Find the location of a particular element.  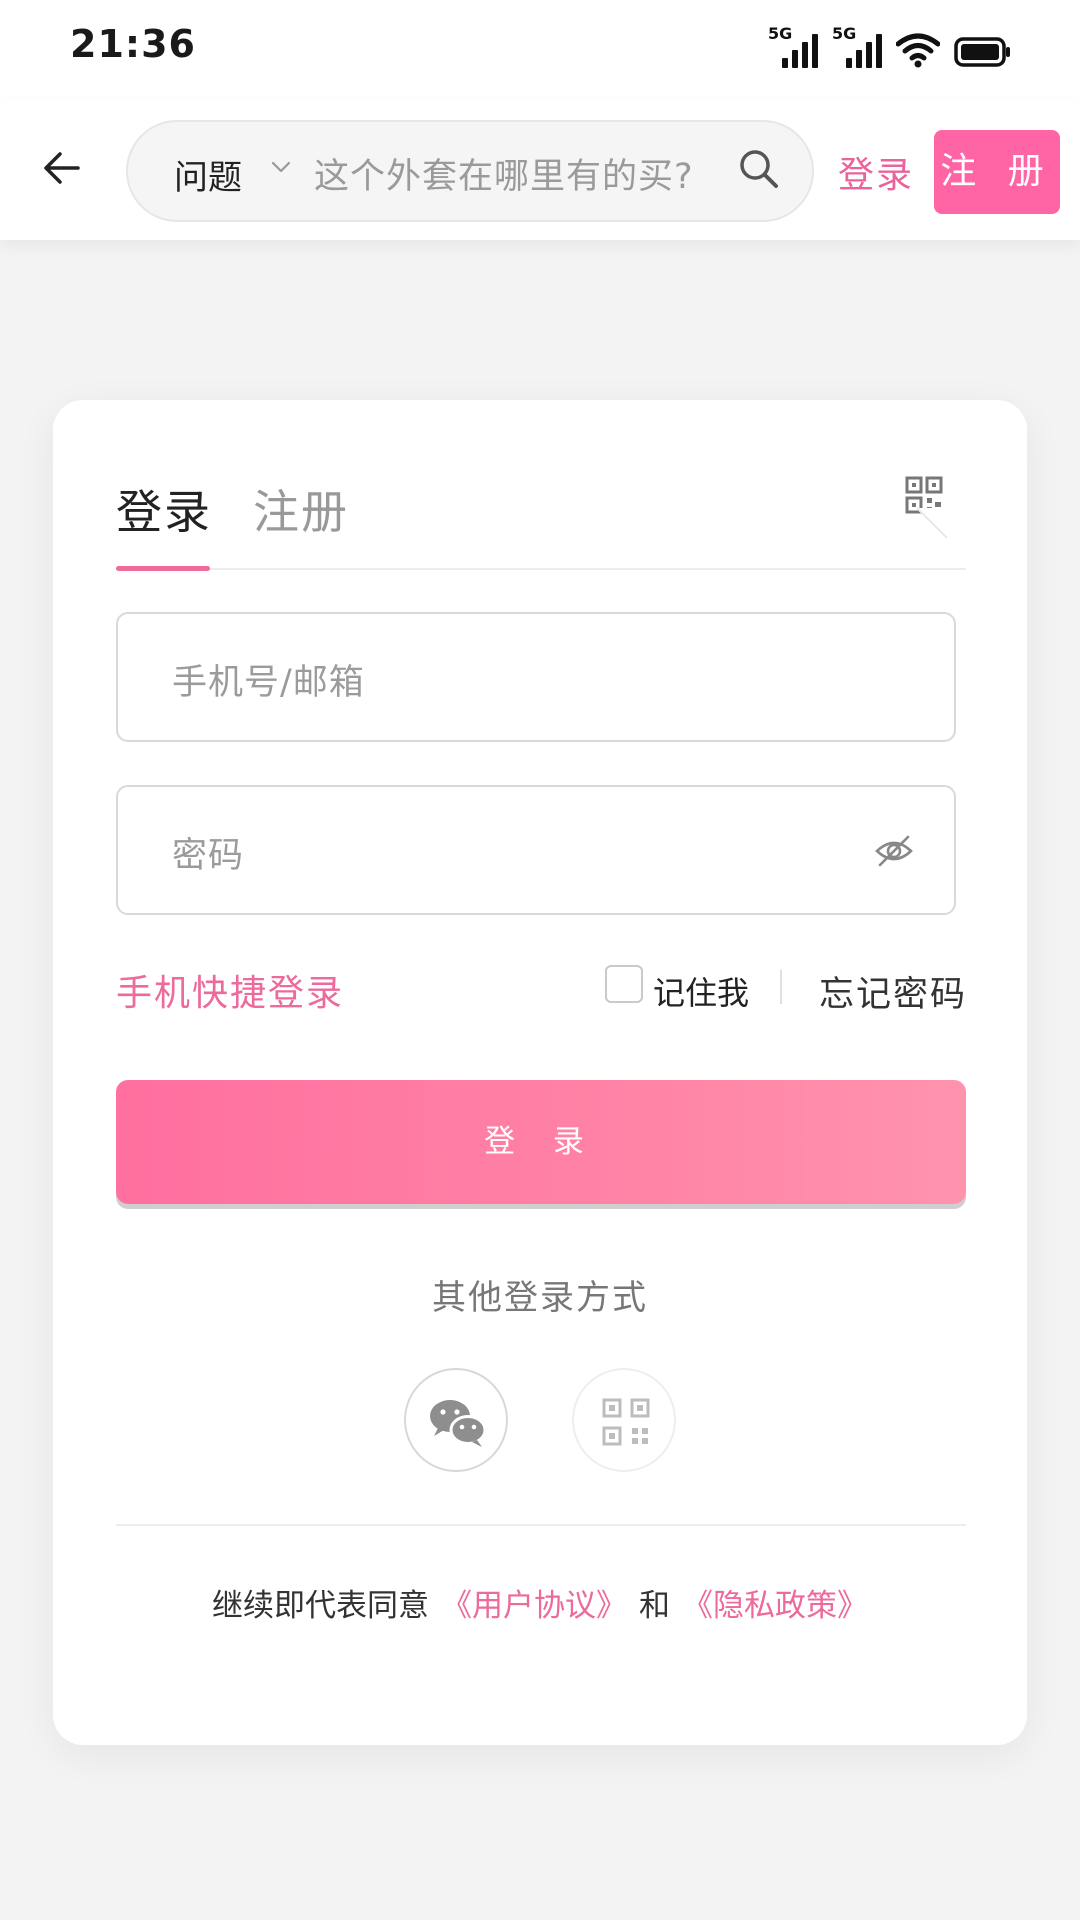

search-type-selector: 问题 is located at coordinates (208, 174).